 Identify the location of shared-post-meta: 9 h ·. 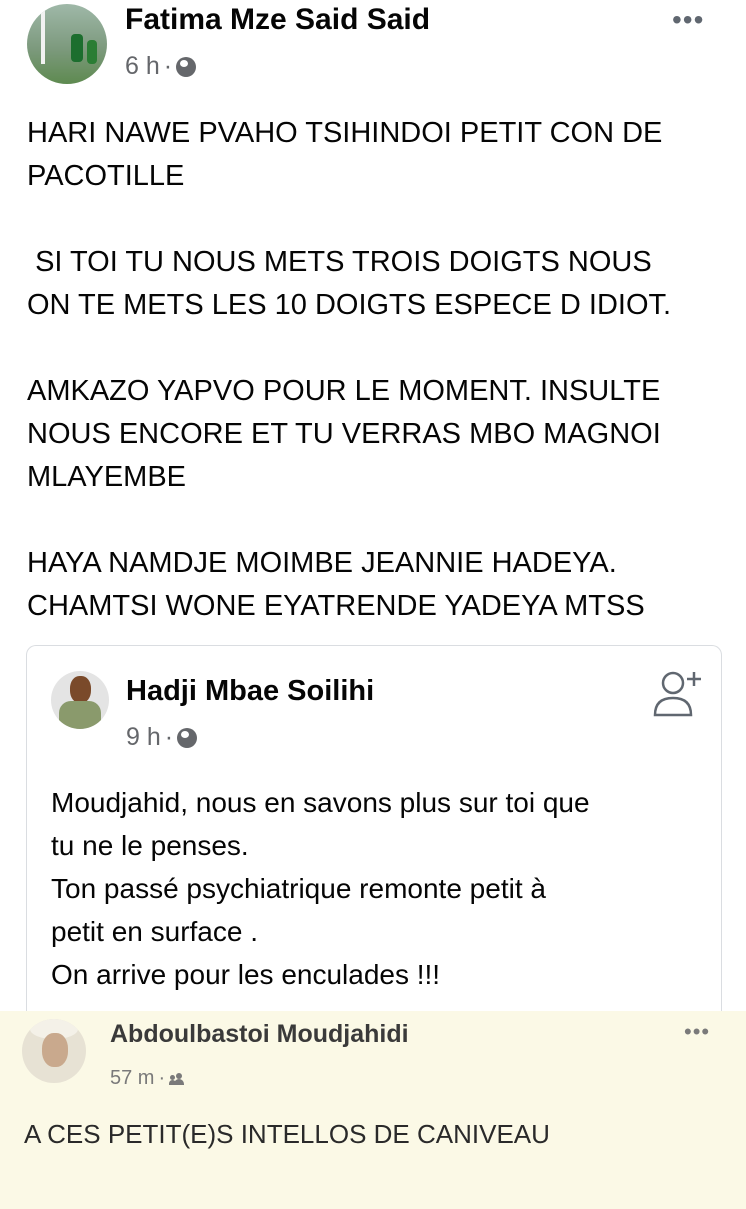
(162, 737).